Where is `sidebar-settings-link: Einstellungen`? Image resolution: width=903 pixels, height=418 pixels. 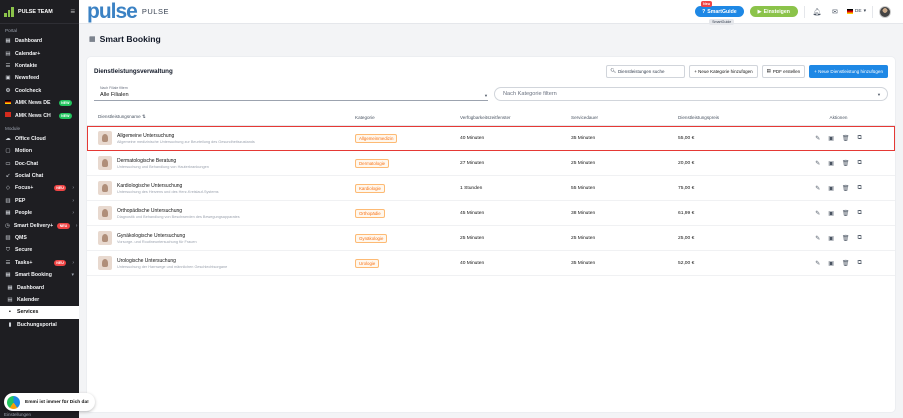 sidebar-settings-link: Einstellungen is located at coordinates (17, 414).